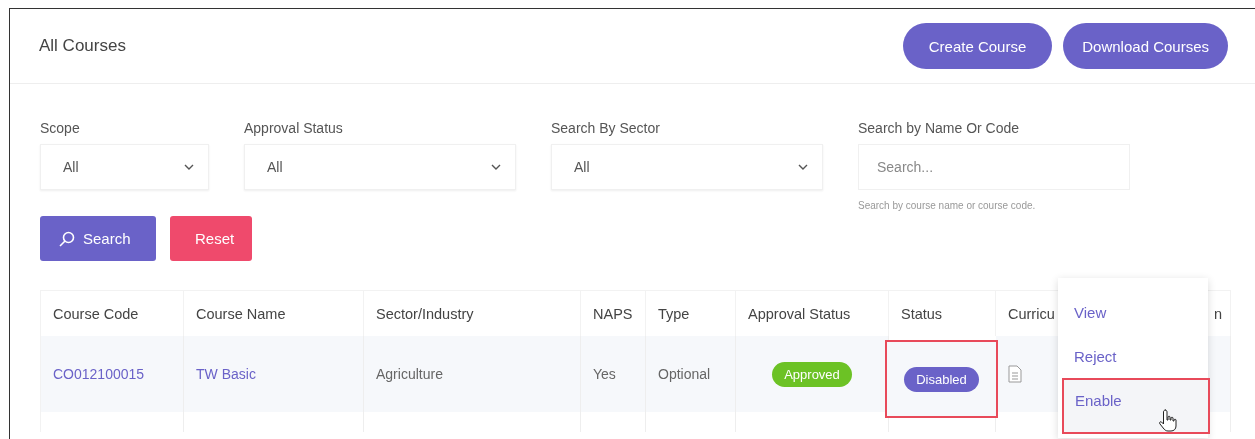 Image resolution: width=1255 pixels, height=439 pixels. What do you see at coordinates (60, 128) in the screenshot?
I see `field-label: Scope` at bounding box center [60, 128].